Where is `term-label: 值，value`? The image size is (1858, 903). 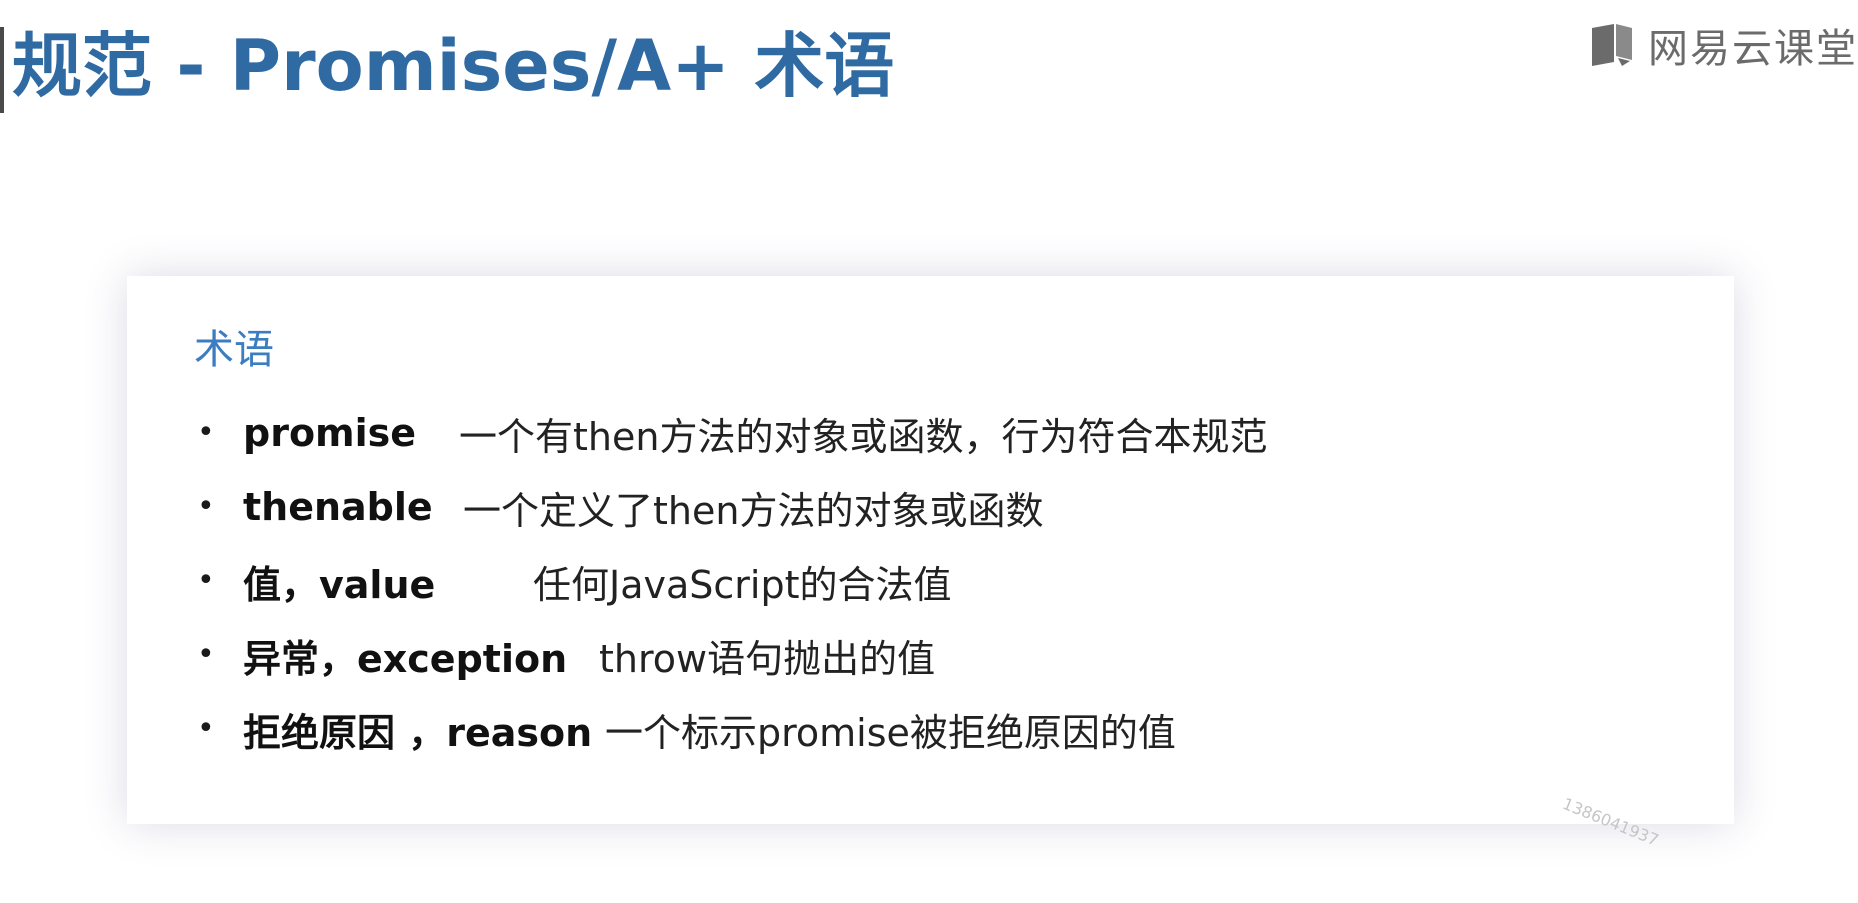
term-label: 值，value is located at coordinates (339, 584).